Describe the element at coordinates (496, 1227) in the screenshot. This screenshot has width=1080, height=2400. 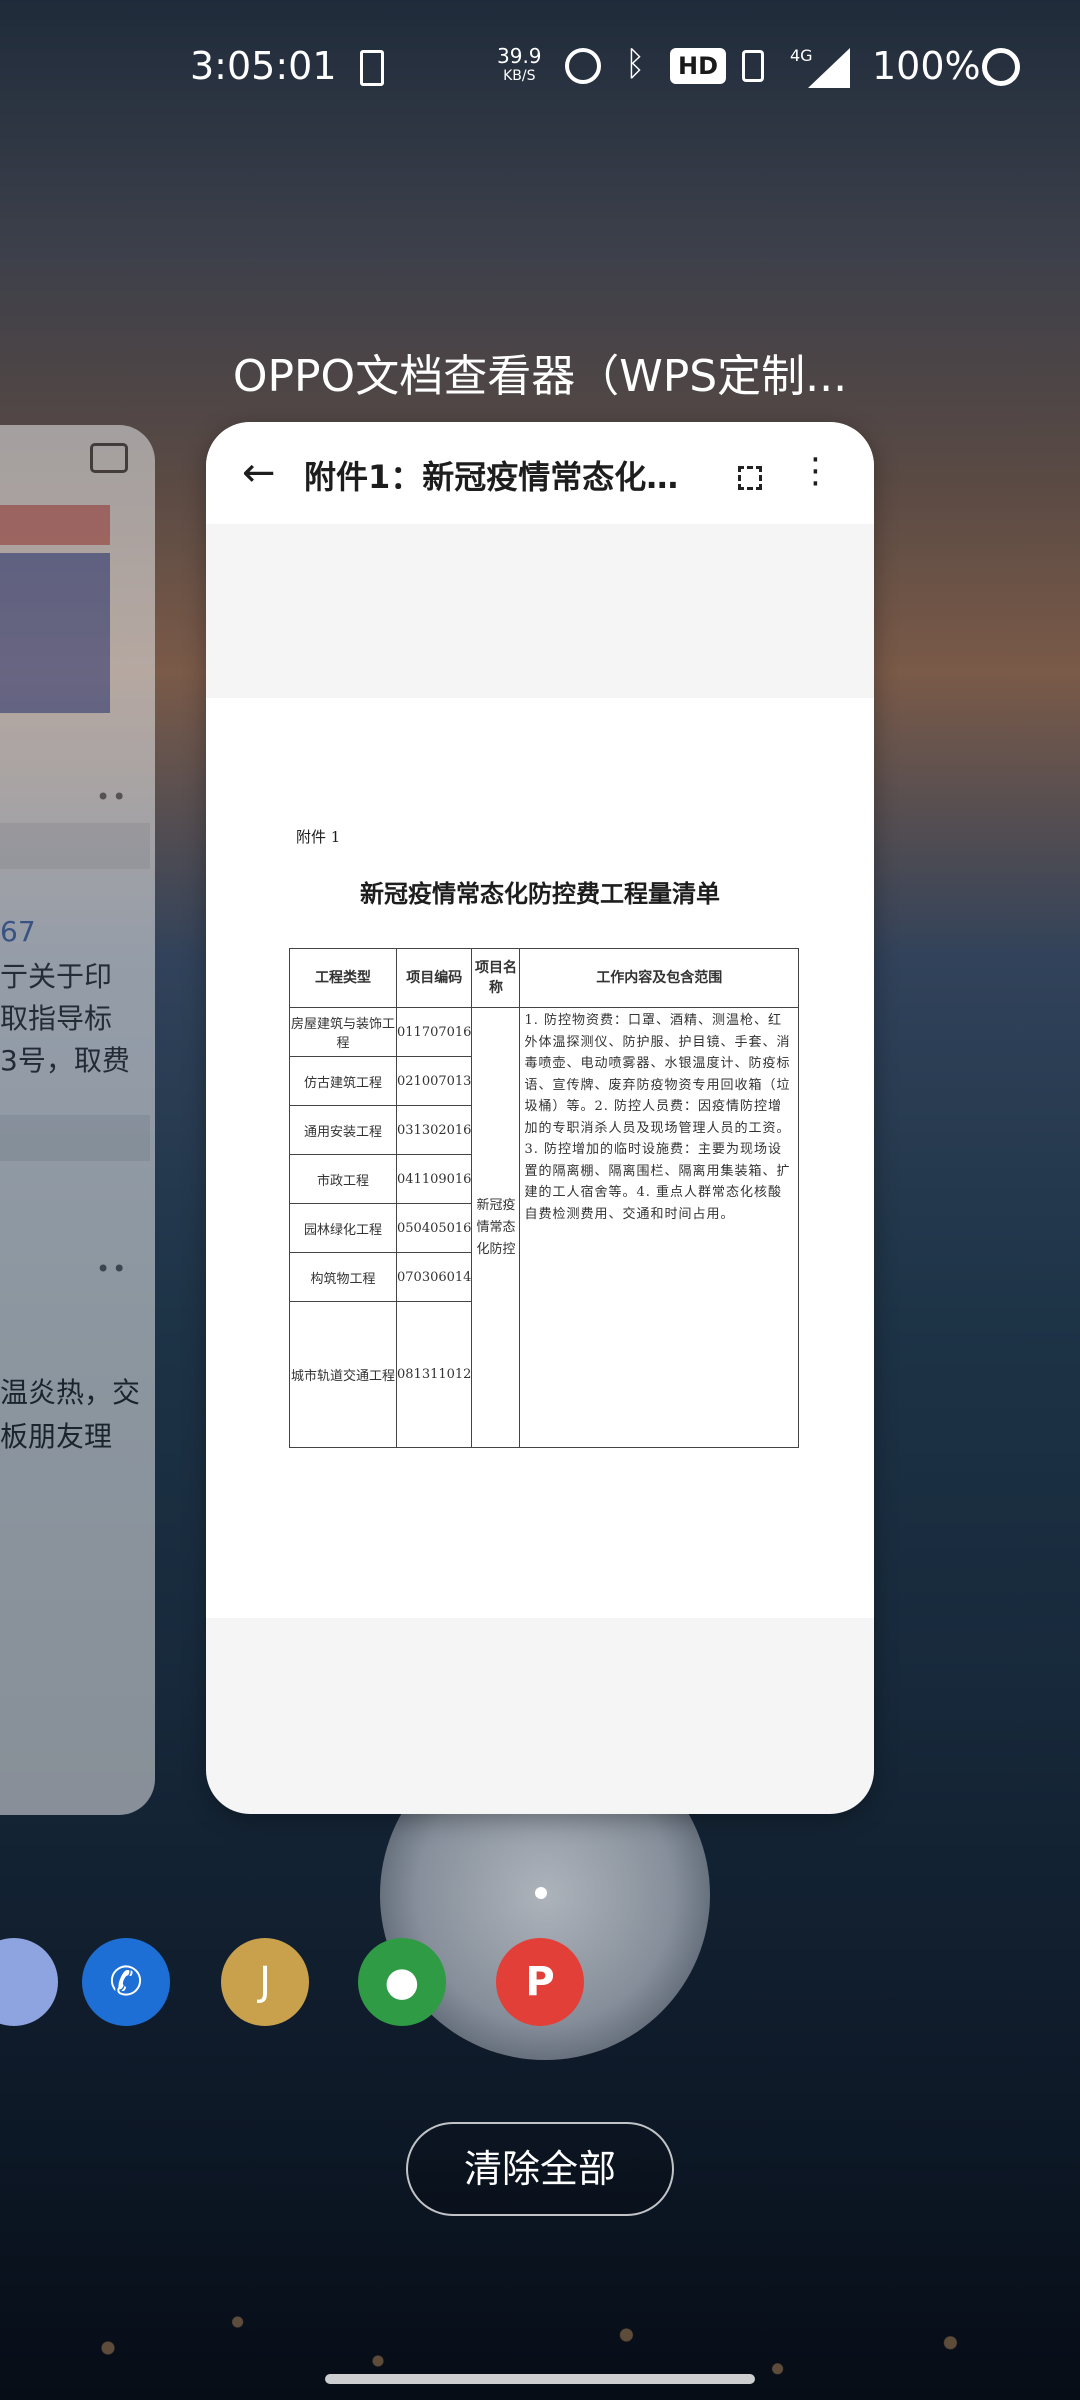
I see `cell-project-name: 新冠疫情常态化防控` at that location.